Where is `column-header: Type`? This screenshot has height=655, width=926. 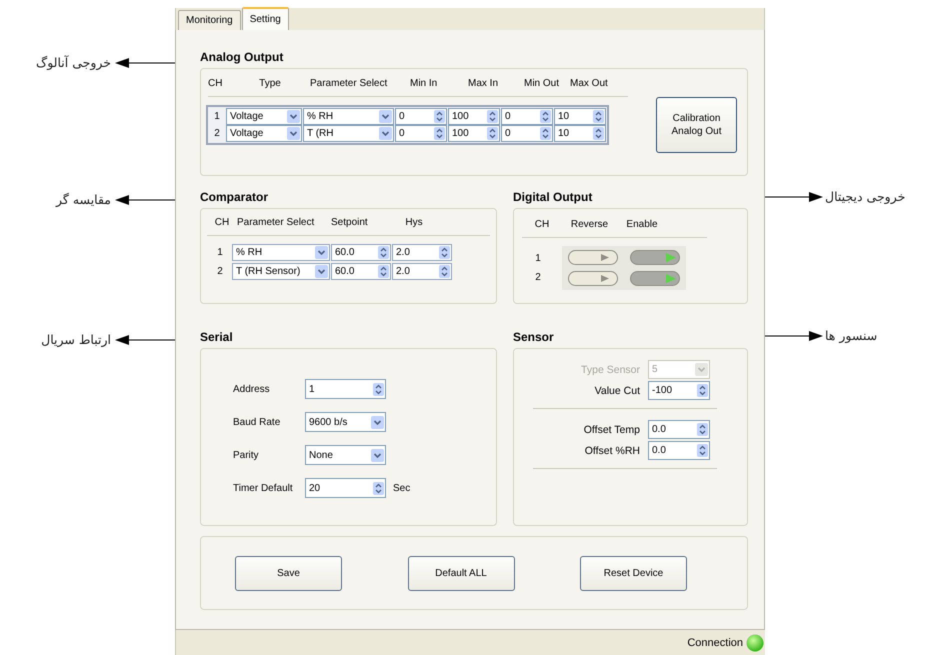
column-header: Type is located at coordinates (270, 84).